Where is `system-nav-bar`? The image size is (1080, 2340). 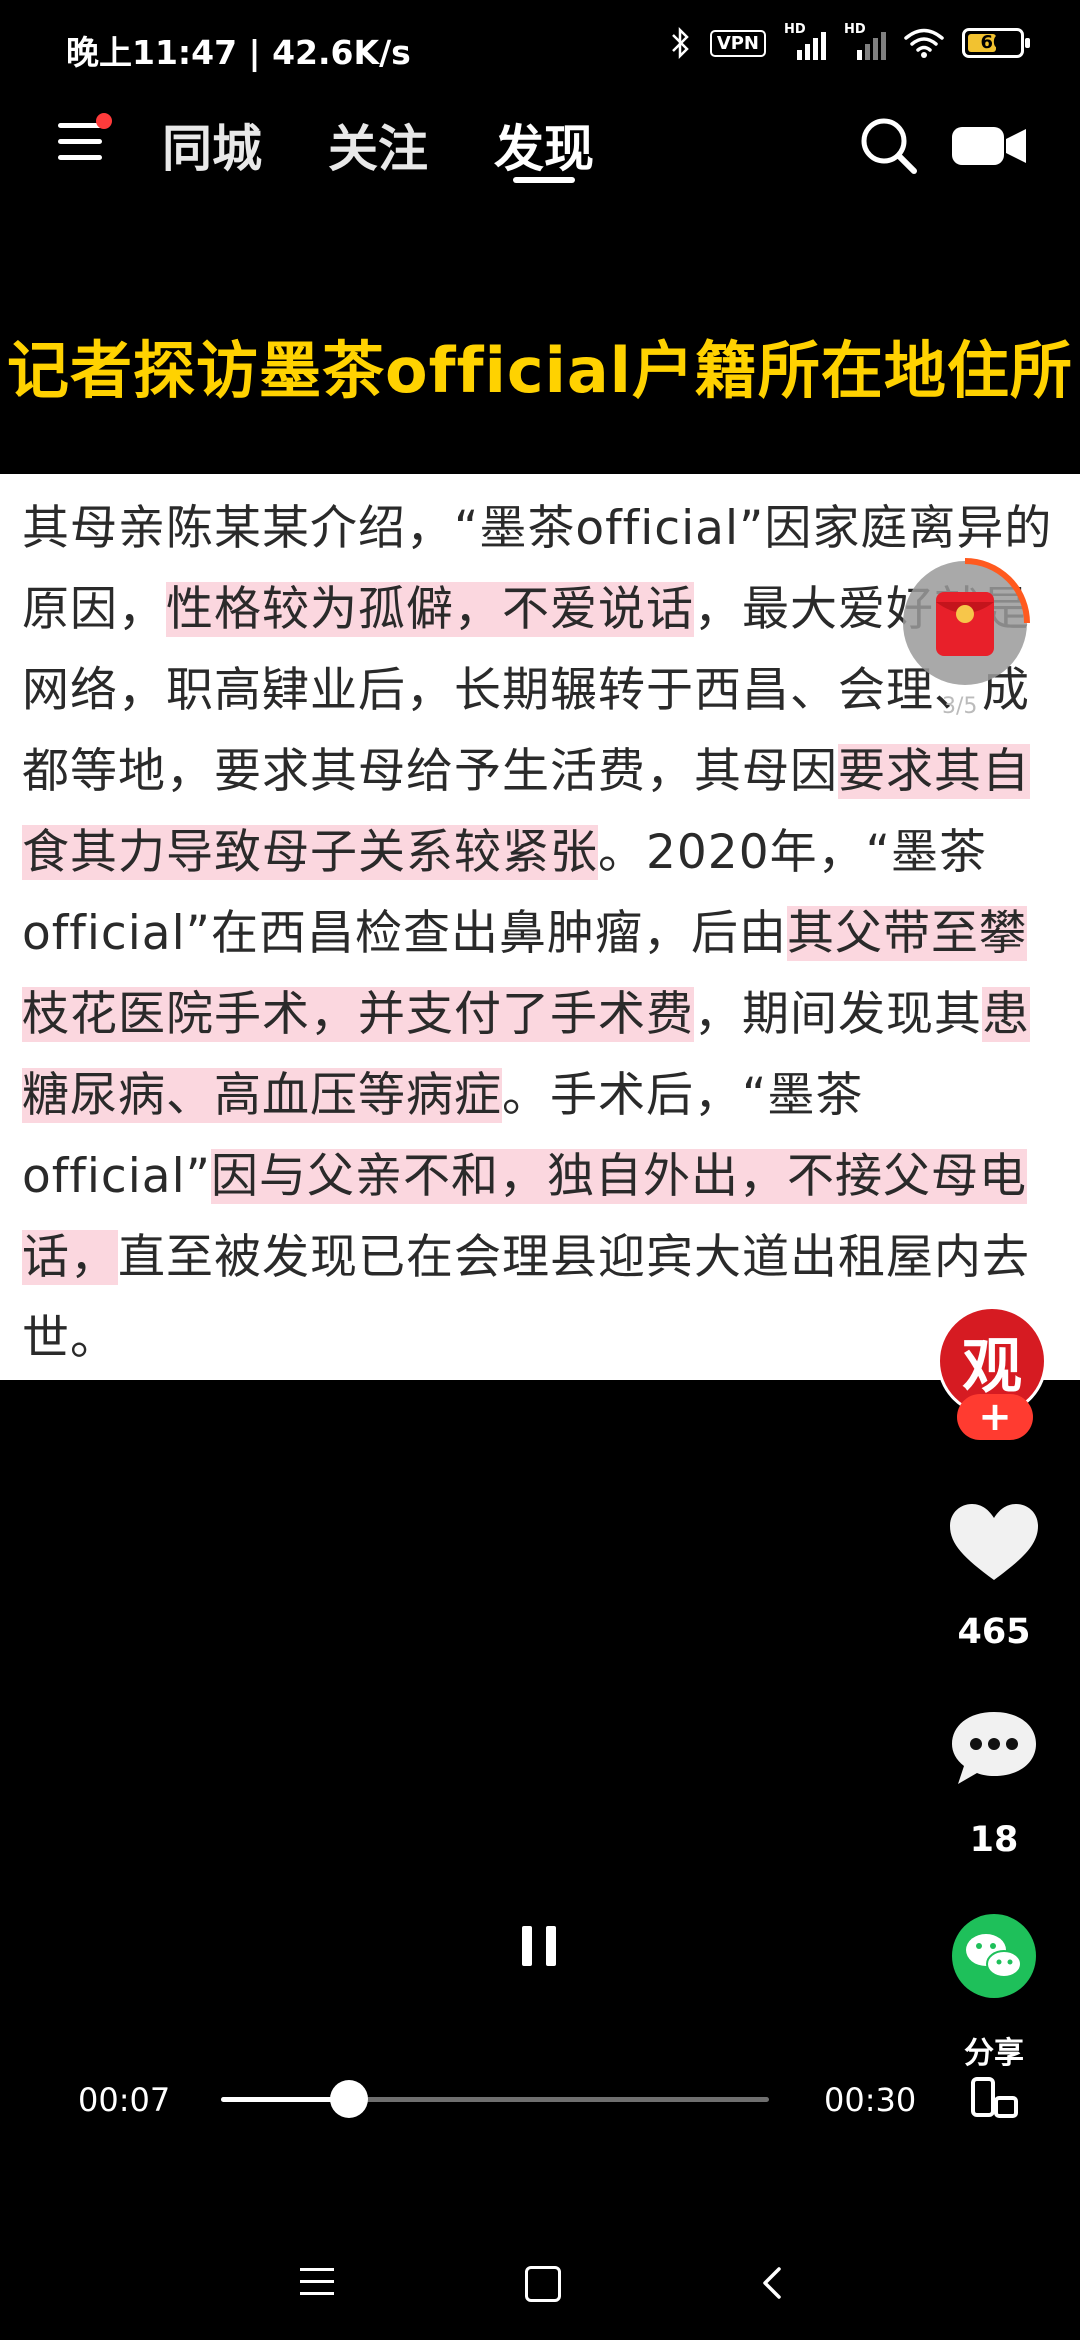 system-nav-bar is located at coordinates (540, 2285).